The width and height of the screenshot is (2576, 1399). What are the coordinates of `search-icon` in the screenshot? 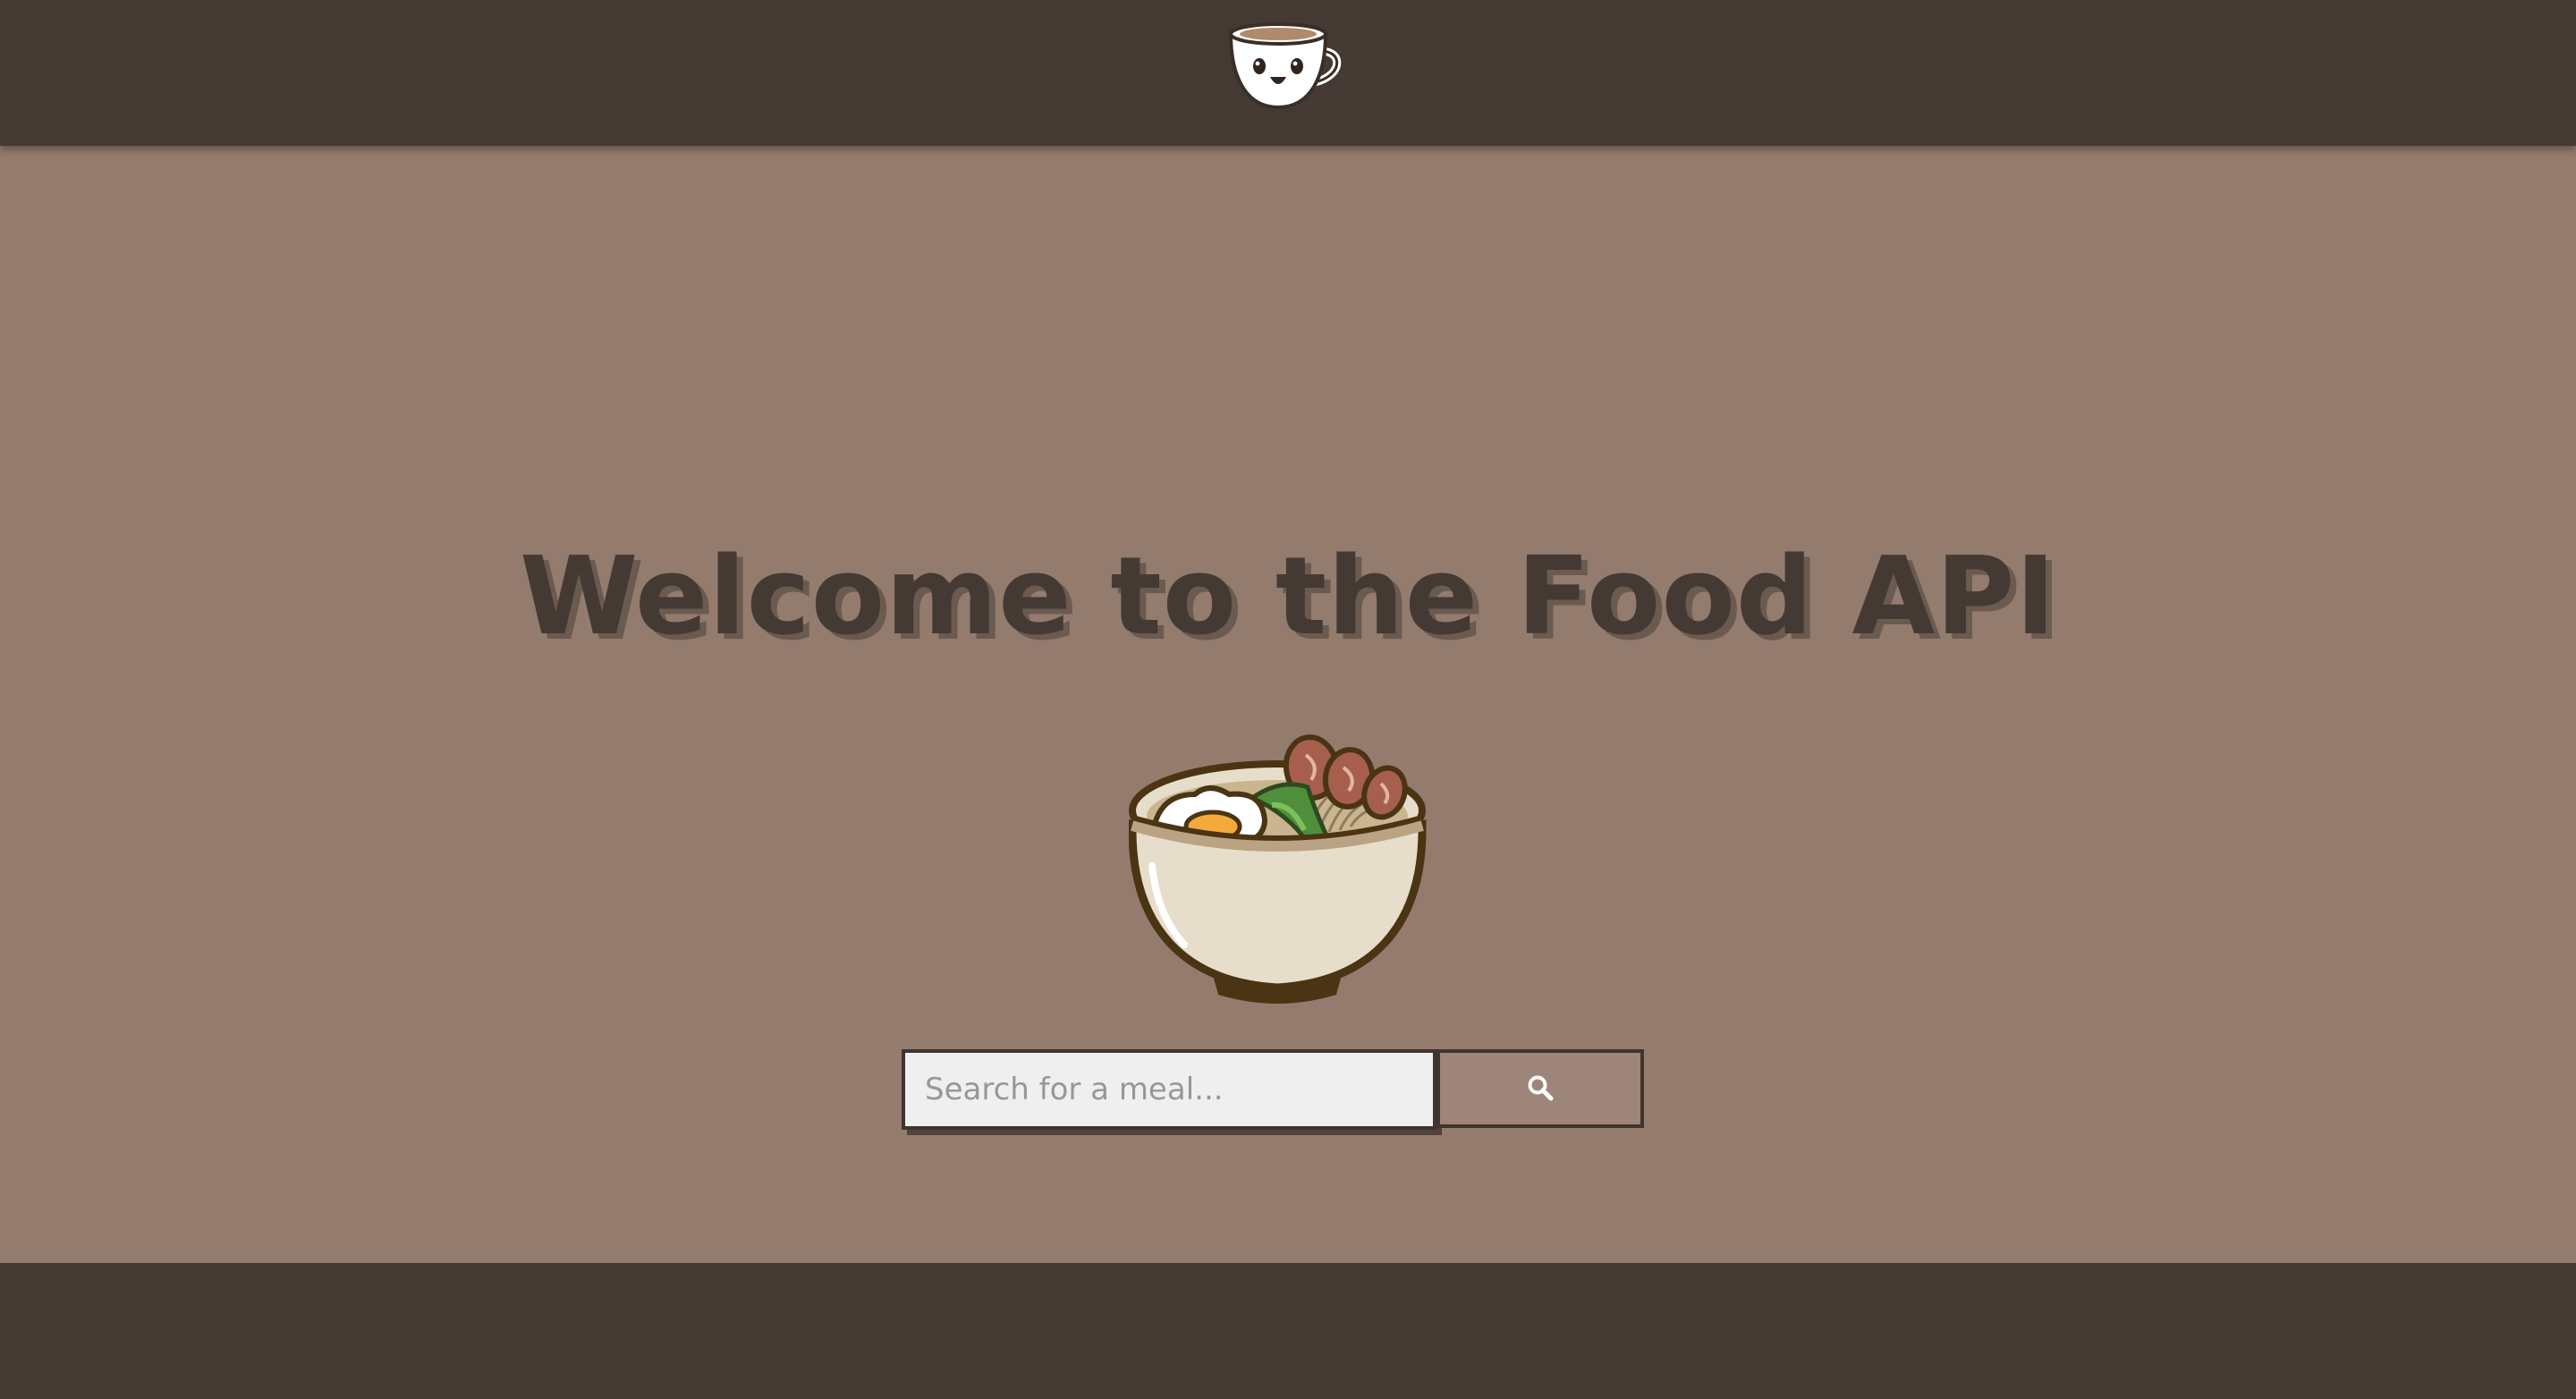 It's located at (1540, 1089).